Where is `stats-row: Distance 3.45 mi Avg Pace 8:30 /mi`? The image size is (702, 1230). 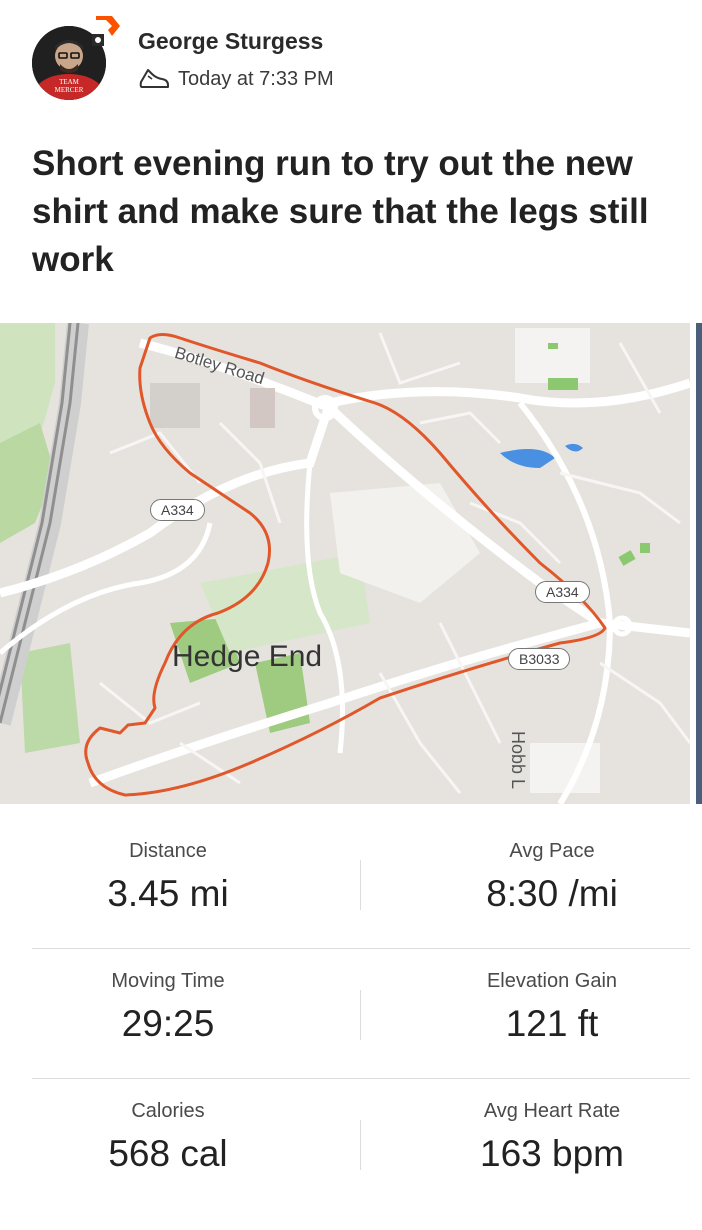
stats-row: Distance 3.45 mi Avg Pace 8:30 /mi is located at coordinates (351, 905).